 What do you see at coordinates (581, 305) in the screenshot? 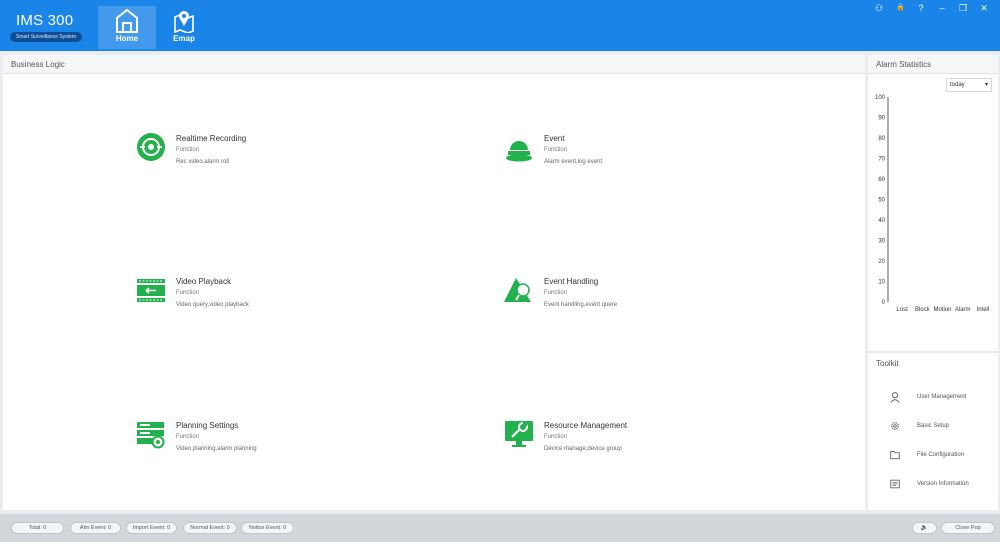
I see `func-description: Event handling,event quere` at bounding box center [581, 305].